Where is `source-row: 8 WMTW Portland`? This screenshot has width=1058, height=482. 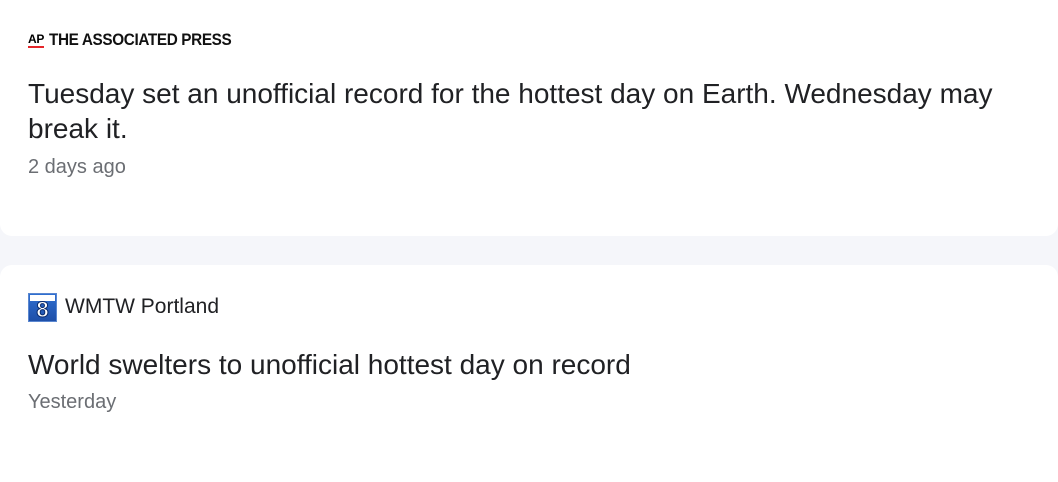 source-row: 8 WMTW Portland is located at coordinates (533, 307).